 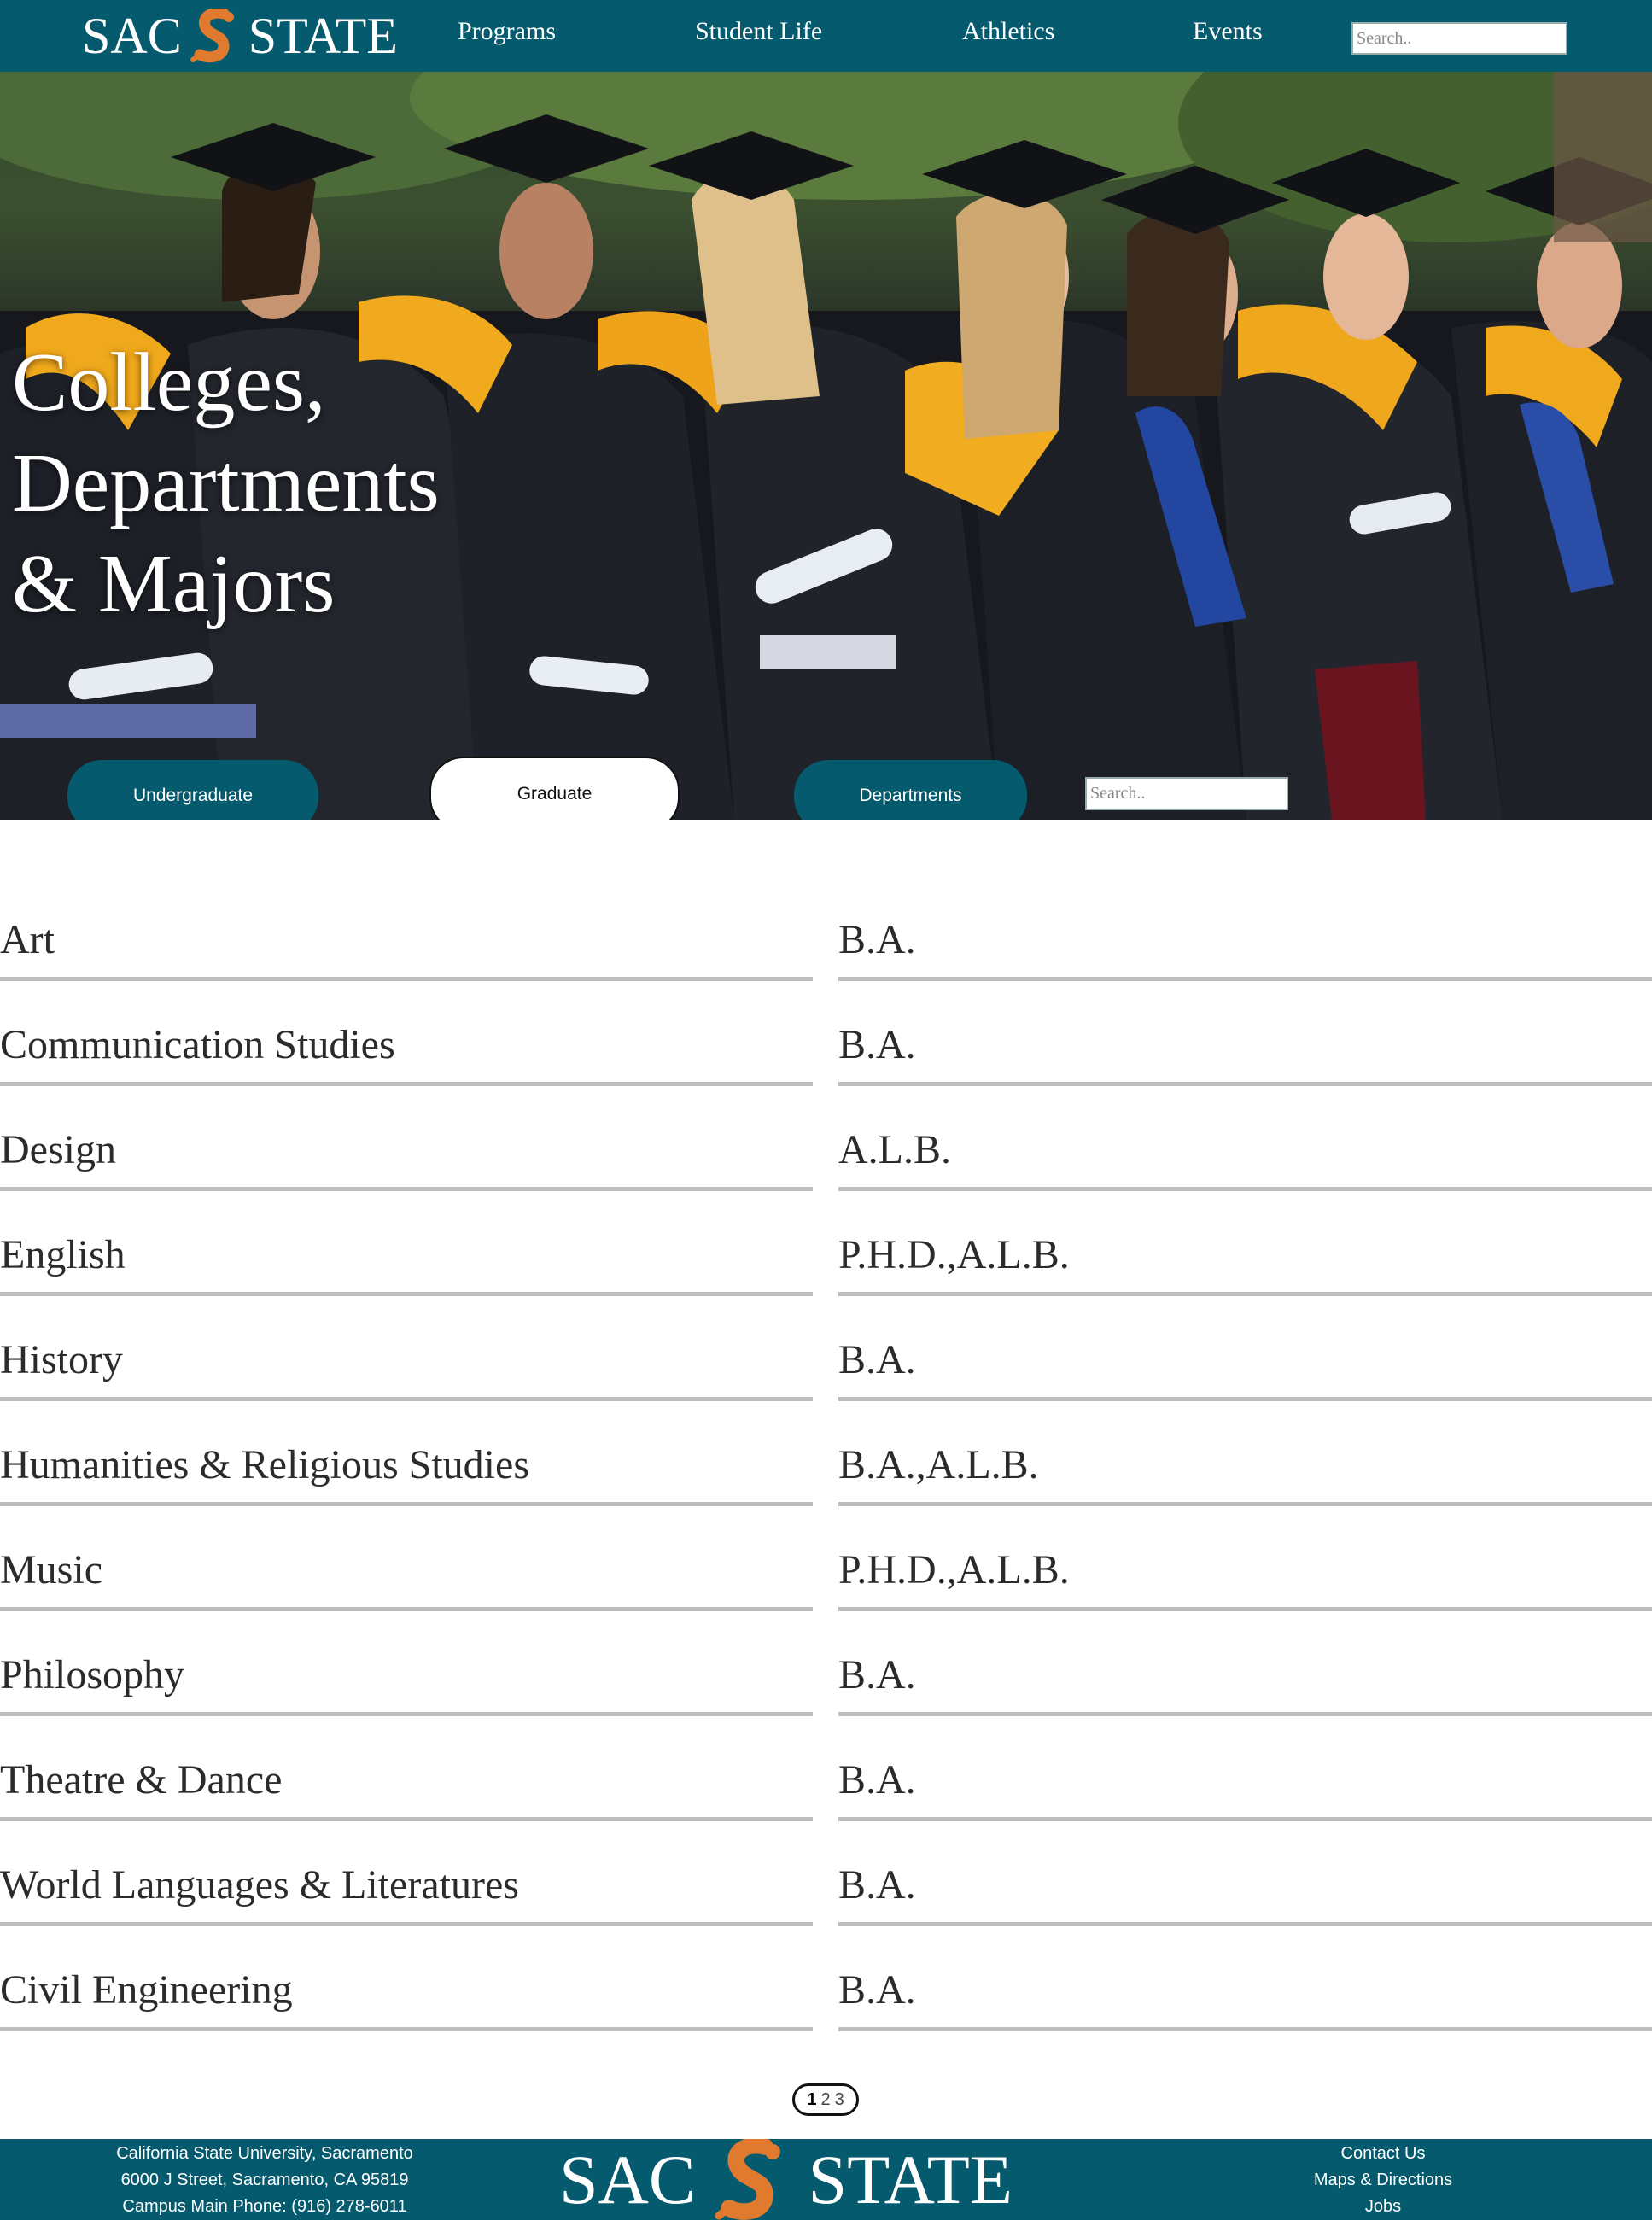 I want to click on program-name: Philosophy, so click(x=92, y=1674).